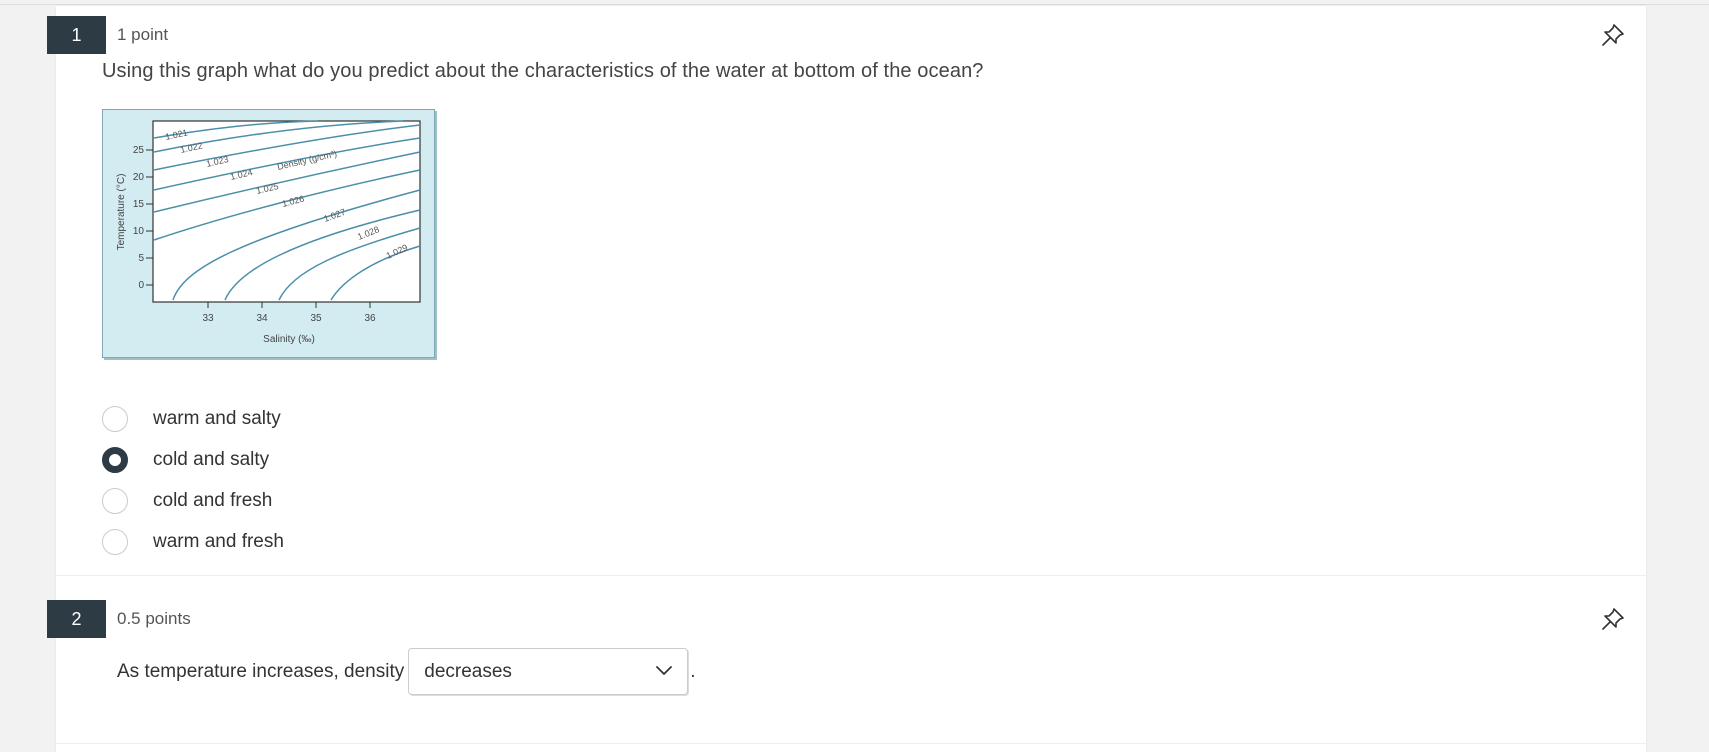  What do you see at coordinates (76, 35) in the screenshot?
I see `question-number: 1` at bounding box center [76, 35].